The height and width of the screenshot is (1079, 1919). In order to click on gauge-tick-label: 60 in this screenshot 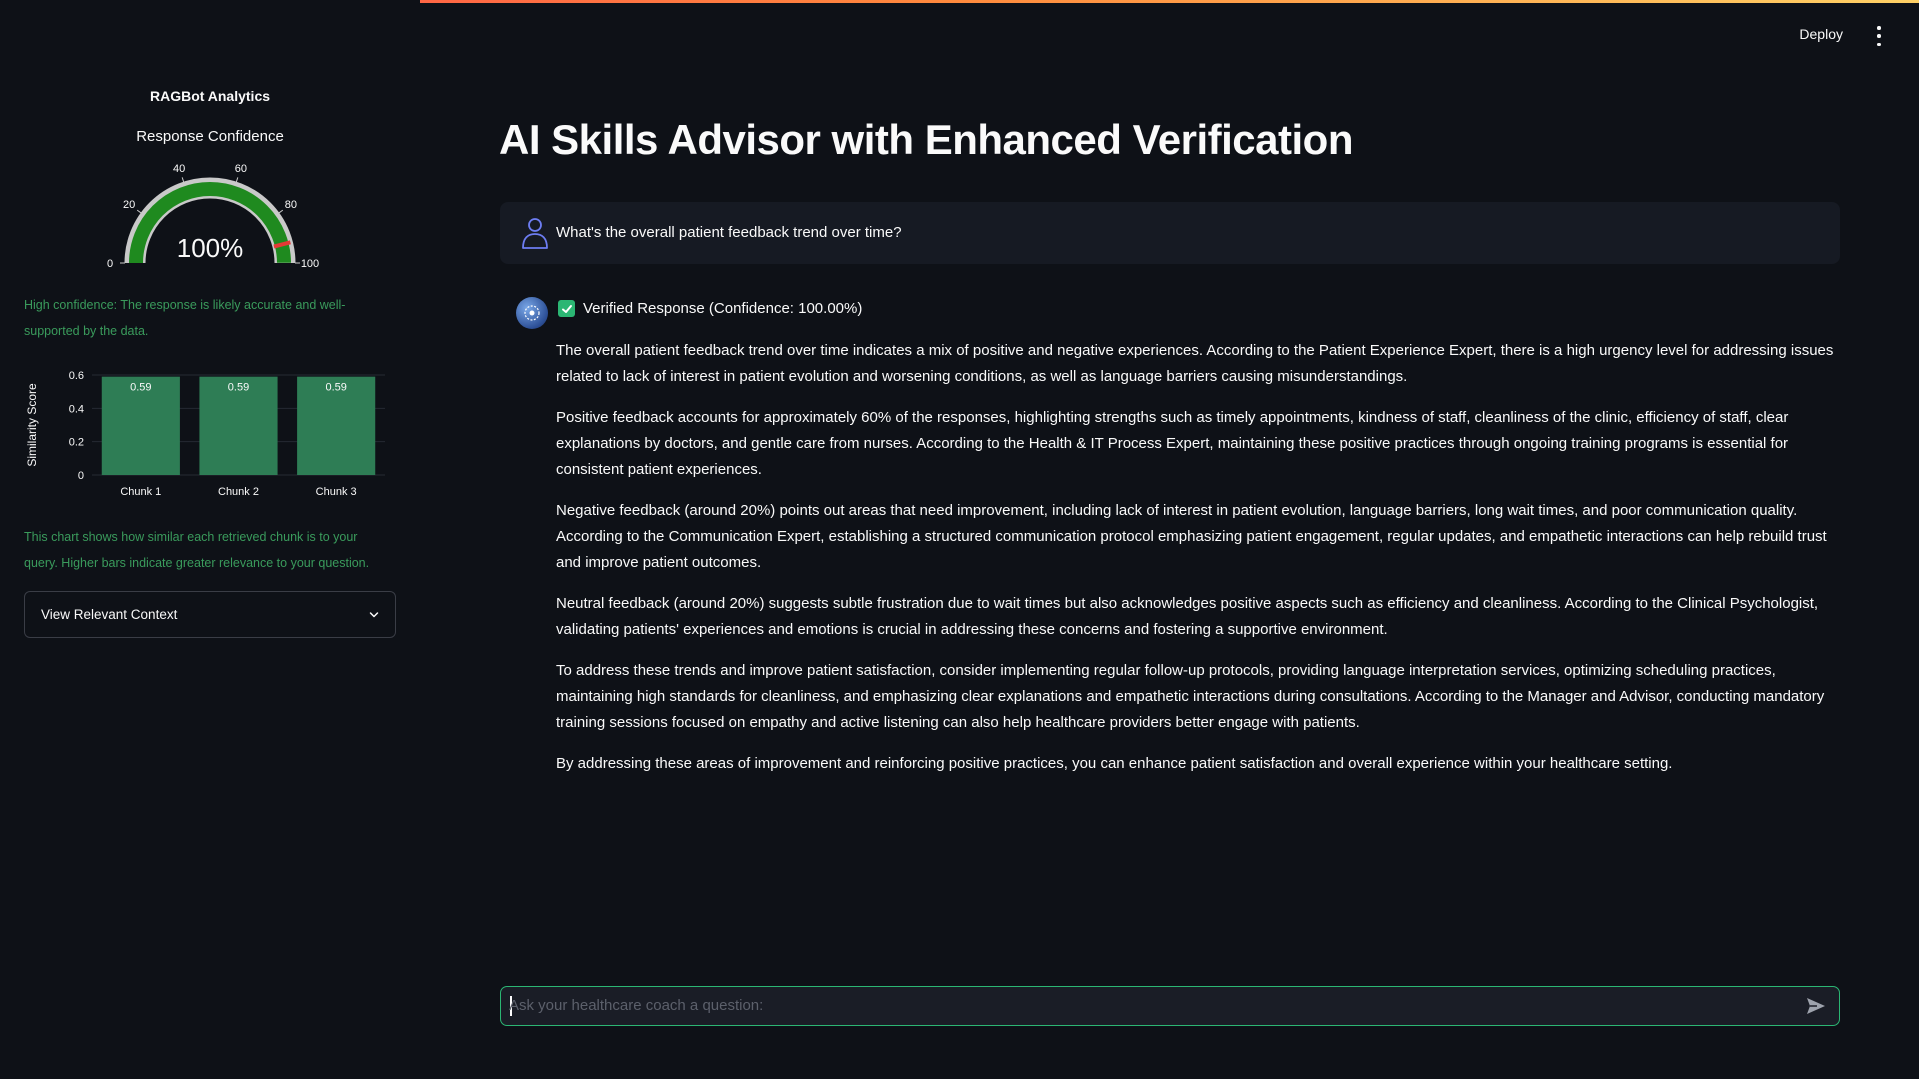, I will do `click(241, 169)`.